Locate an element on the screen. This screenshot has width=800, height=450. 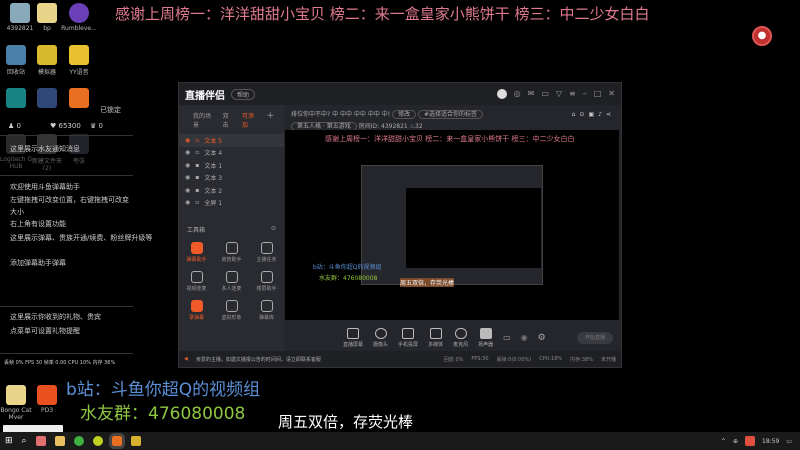
tool-room-admin: 房管助手 is located at coordinates (231, 252).